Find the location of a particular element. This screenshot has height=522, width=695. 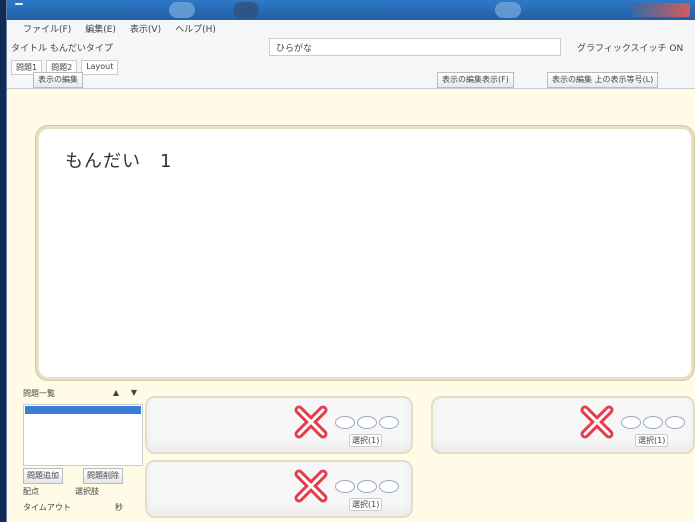

title-label: タイトル もんだいタイプ is located at coordinates (62, 49).